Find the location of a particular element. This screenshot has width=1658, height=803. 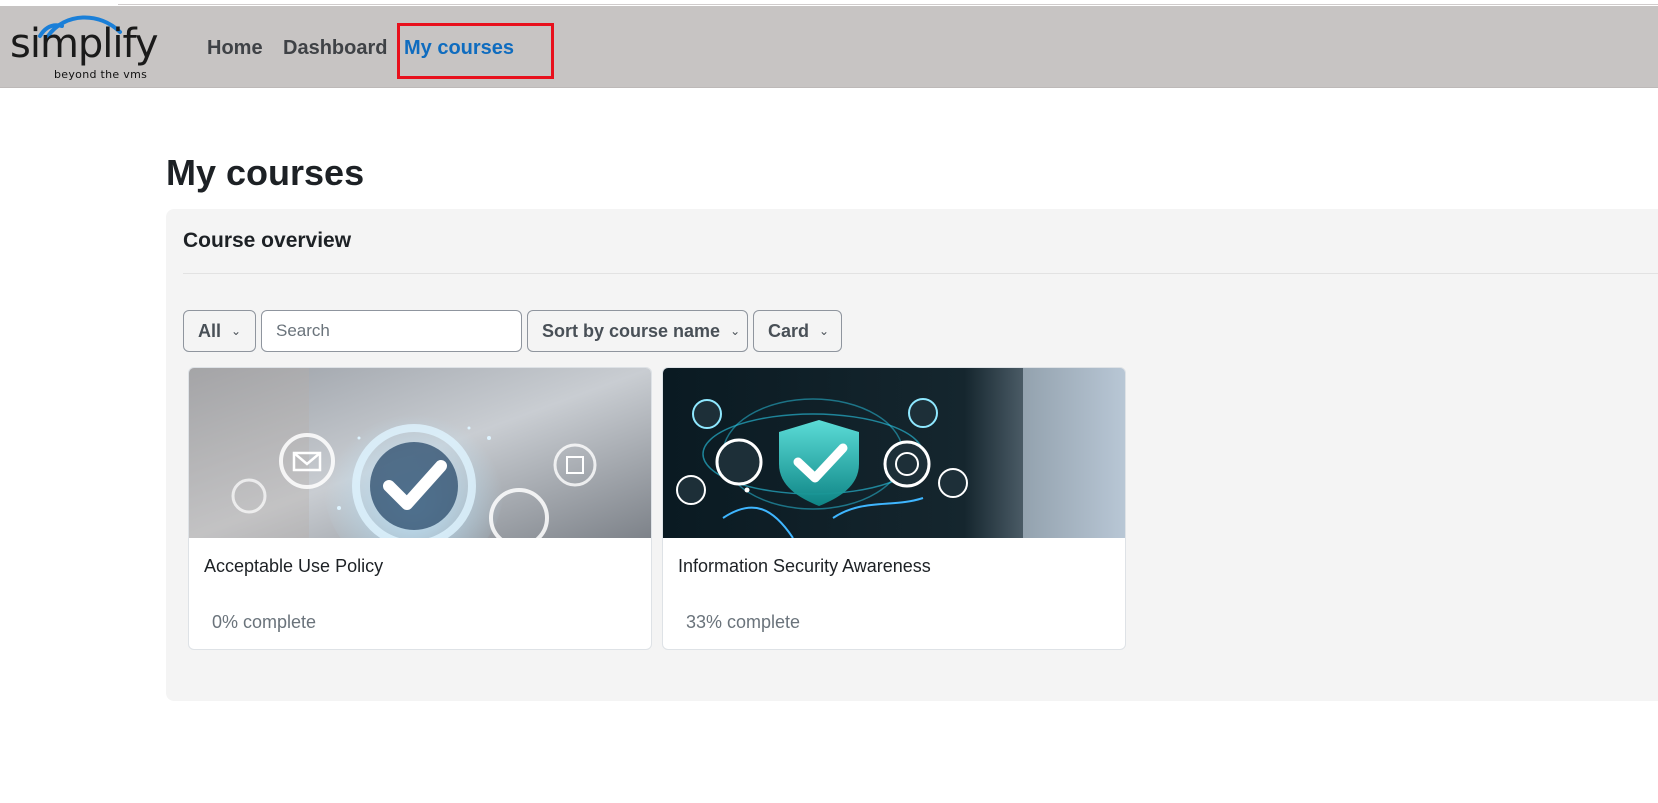

view-mode-dropdown: Card ⌄ is located at coordinates (797, 331).